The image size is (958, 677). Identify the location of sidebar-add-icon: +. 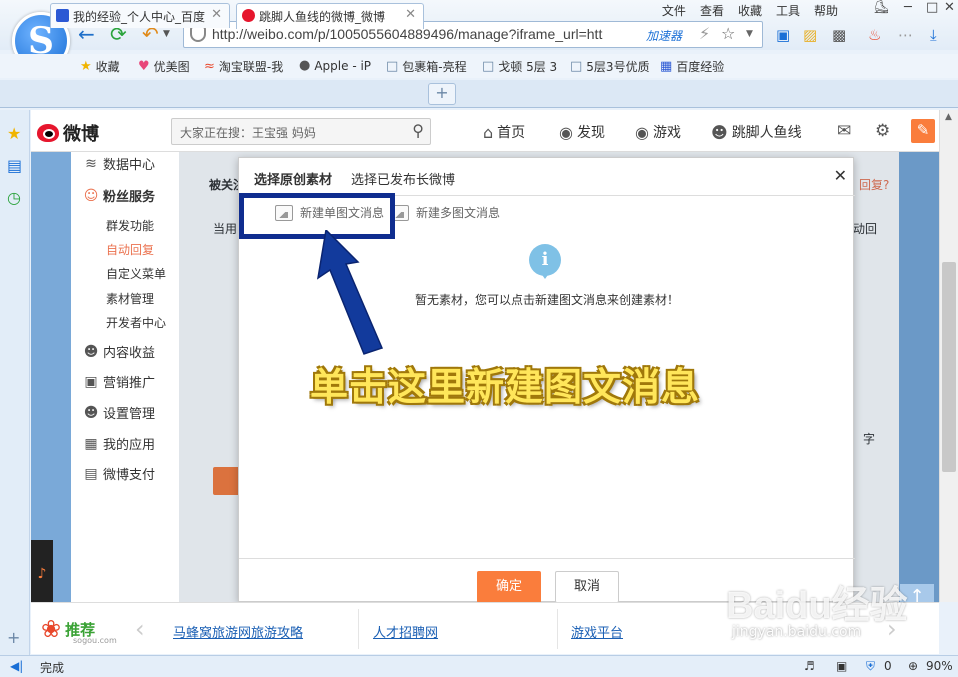
(13, 637).